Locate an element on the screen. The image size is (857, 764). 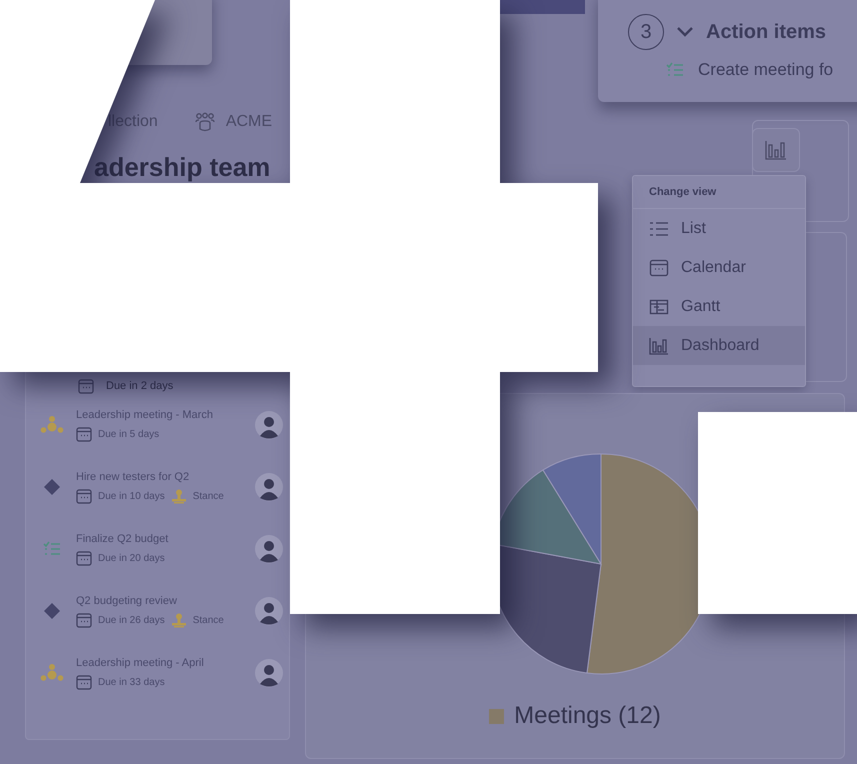
action-item-text: Create meeting fo is located at coordinates (766, 70).